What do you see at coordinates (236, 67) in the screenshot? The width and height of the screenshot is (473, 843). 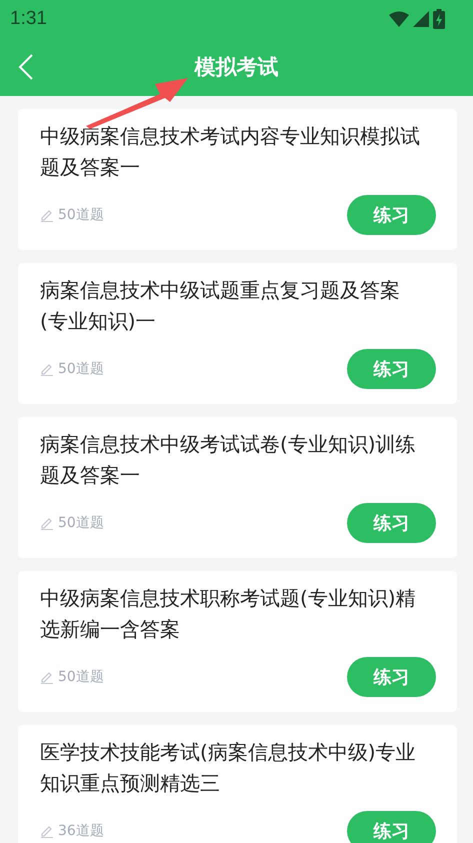 I see `page-title: 模拟考试` at bounding box center [236, 67].